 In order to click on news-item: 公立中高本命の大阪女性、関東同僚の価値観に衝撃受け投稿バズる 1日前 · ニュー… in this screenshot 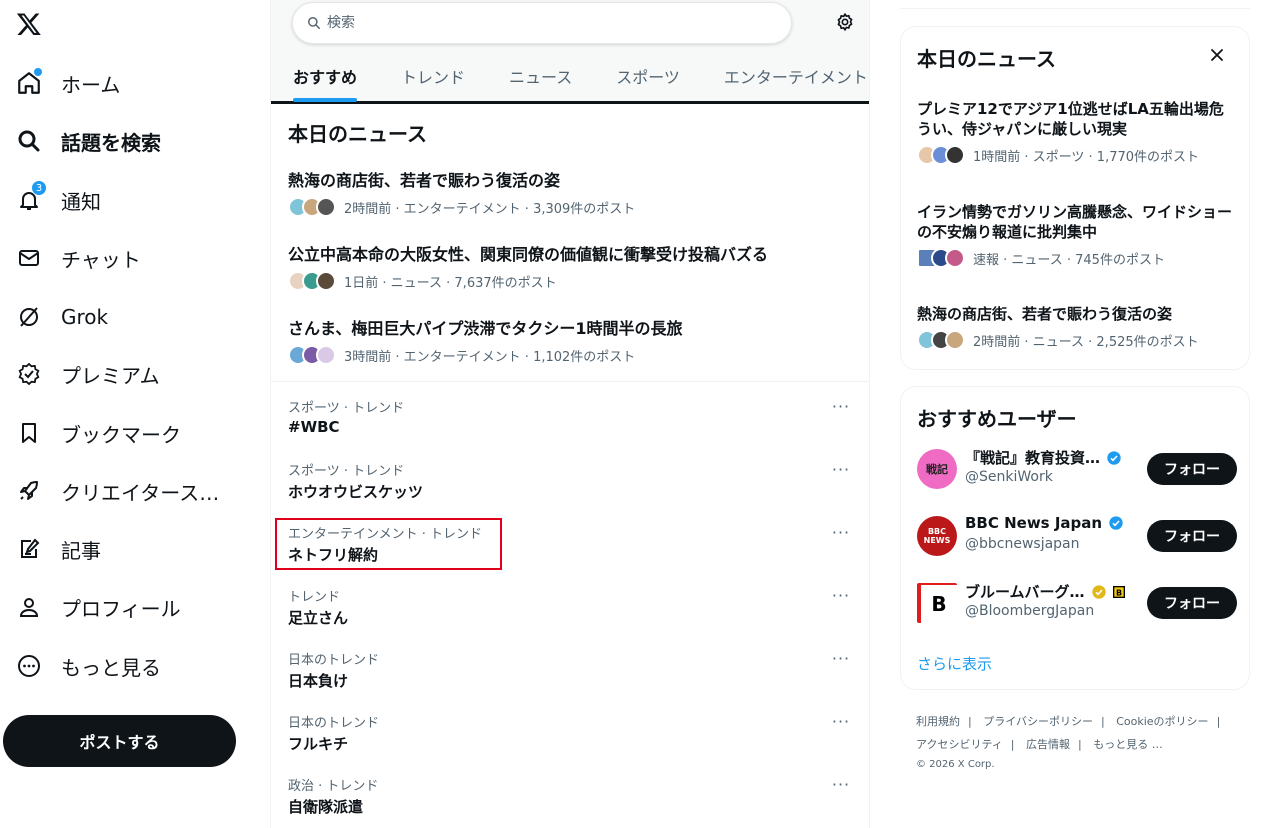, I will do `click(568, 266)`.